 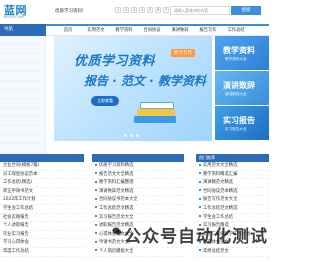 What do you see at coordinates (232, 192) in the screenshot?
I see `list-item: 合同协议范本精选` at bounding box center [232, 192].